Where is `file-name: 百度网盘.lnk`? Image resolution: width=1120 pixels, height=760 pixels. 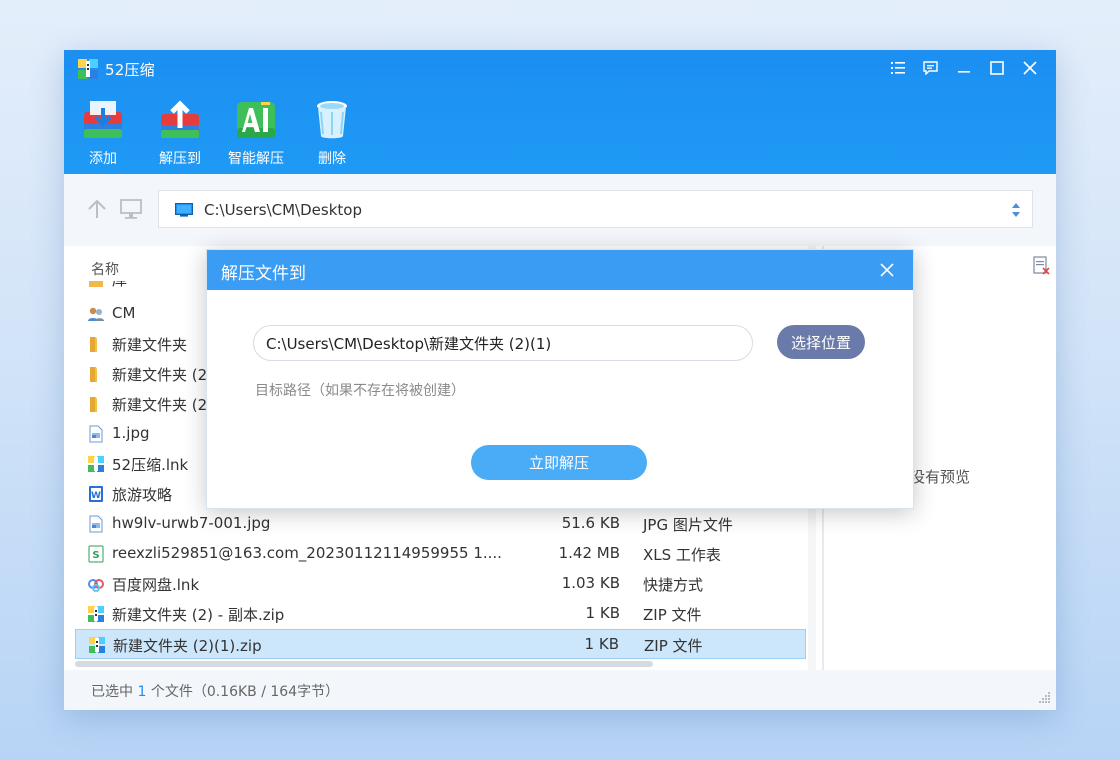
file-name: 百度网盘.lnk is located at coordinates (156, 585).